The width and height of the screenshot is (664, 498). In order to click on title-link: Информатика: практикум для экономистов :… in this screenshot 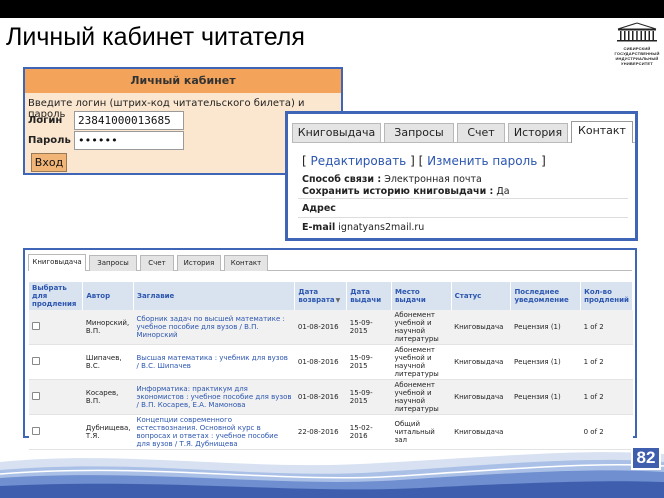, I will do `click(214, 397)`.